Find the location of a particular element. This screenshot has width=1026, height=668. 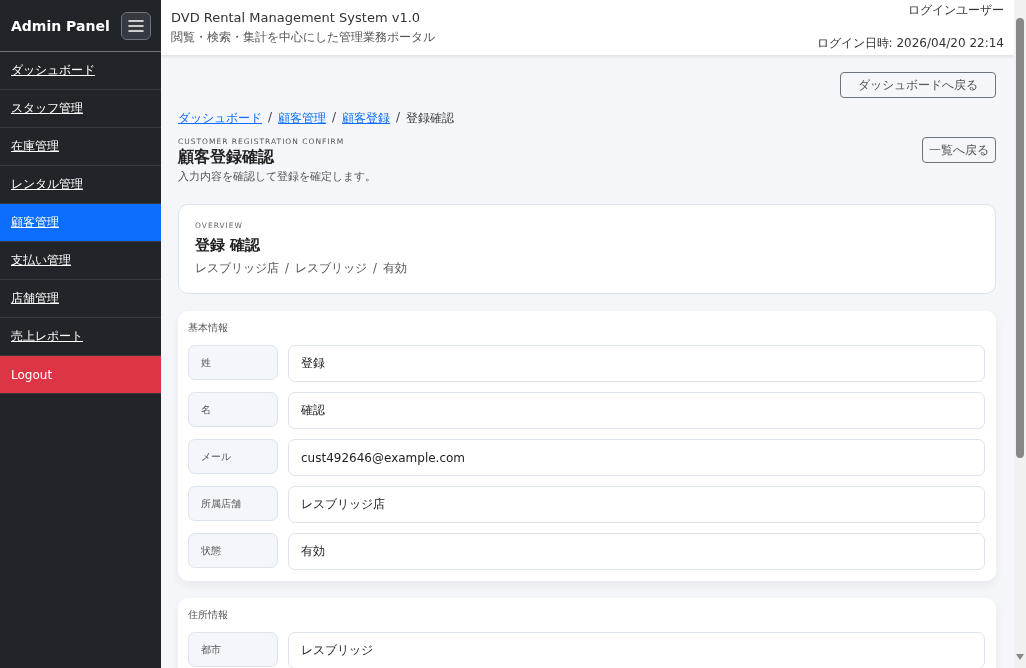

section-title: 住所情報 is located at coordinates (208, 615).